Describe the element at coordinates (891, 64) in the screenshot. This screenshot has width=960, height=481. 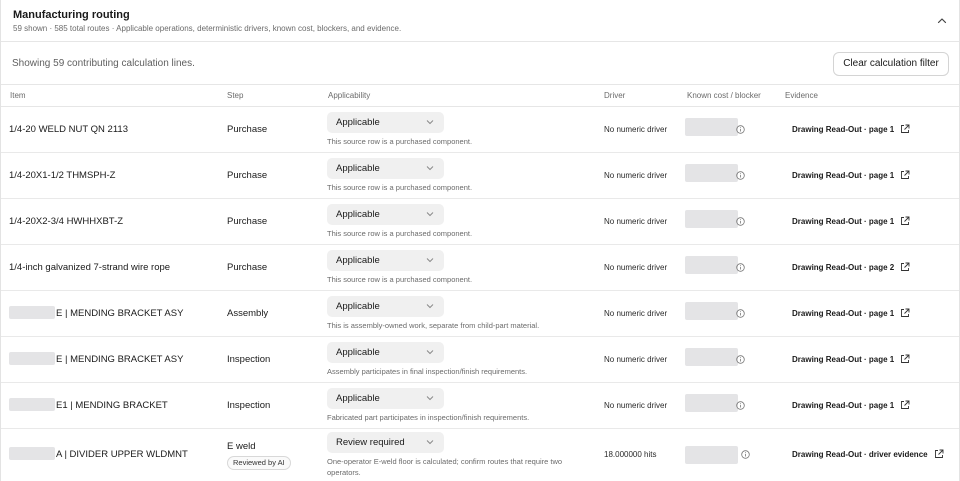
I see `clear-calculation-filter-button: Clear calculation filter` at that location.